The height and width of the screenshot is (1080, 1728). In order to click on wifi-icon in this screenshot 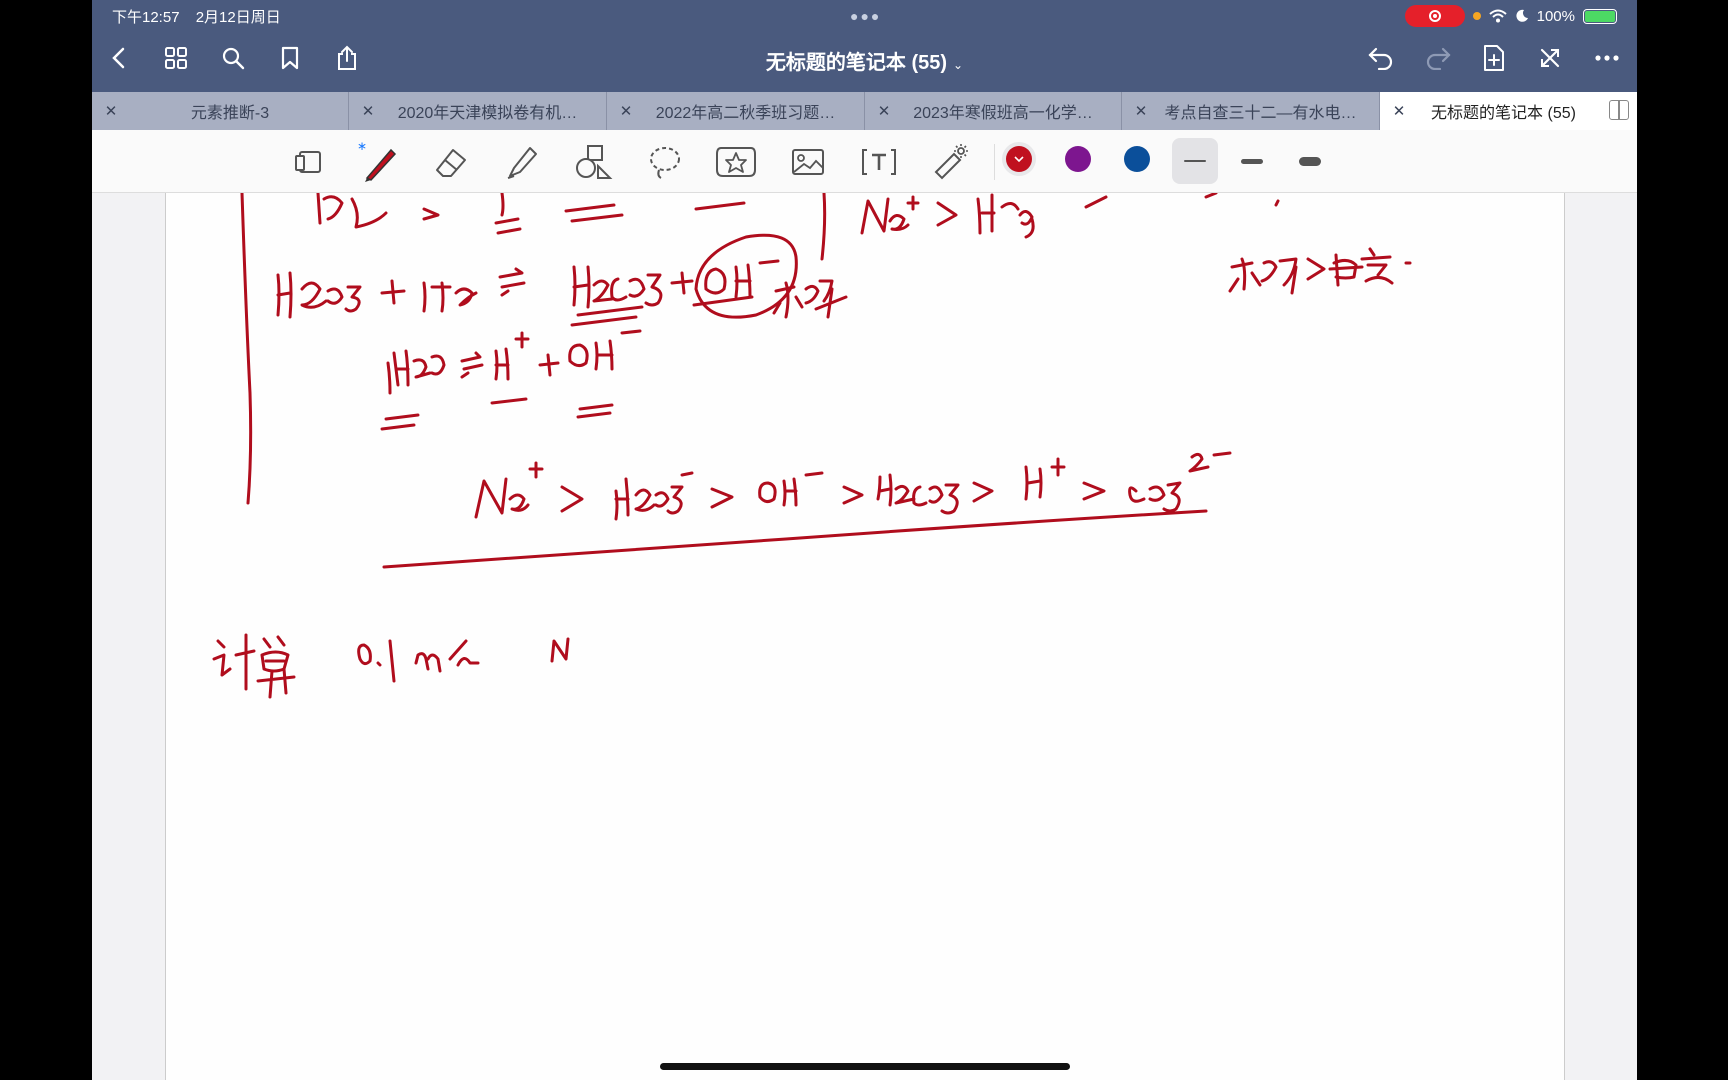, I will do `click(1497, 16)`.